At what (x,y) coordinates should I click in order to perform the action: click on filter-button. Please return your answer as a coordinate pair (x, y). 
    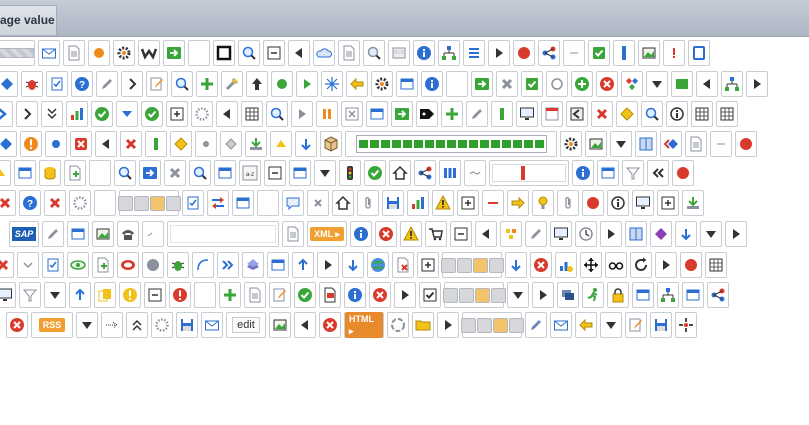
    Looking at the image, I should click on (633, 173).